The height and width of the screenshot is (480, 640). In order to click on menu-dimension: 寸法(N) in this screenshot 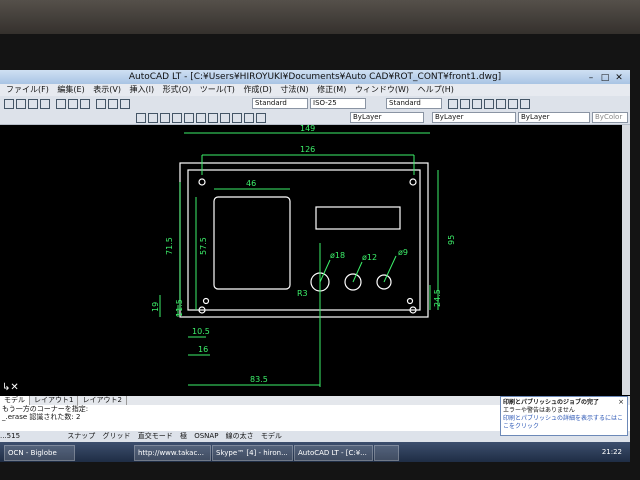, I will do `click(294, 89)`.